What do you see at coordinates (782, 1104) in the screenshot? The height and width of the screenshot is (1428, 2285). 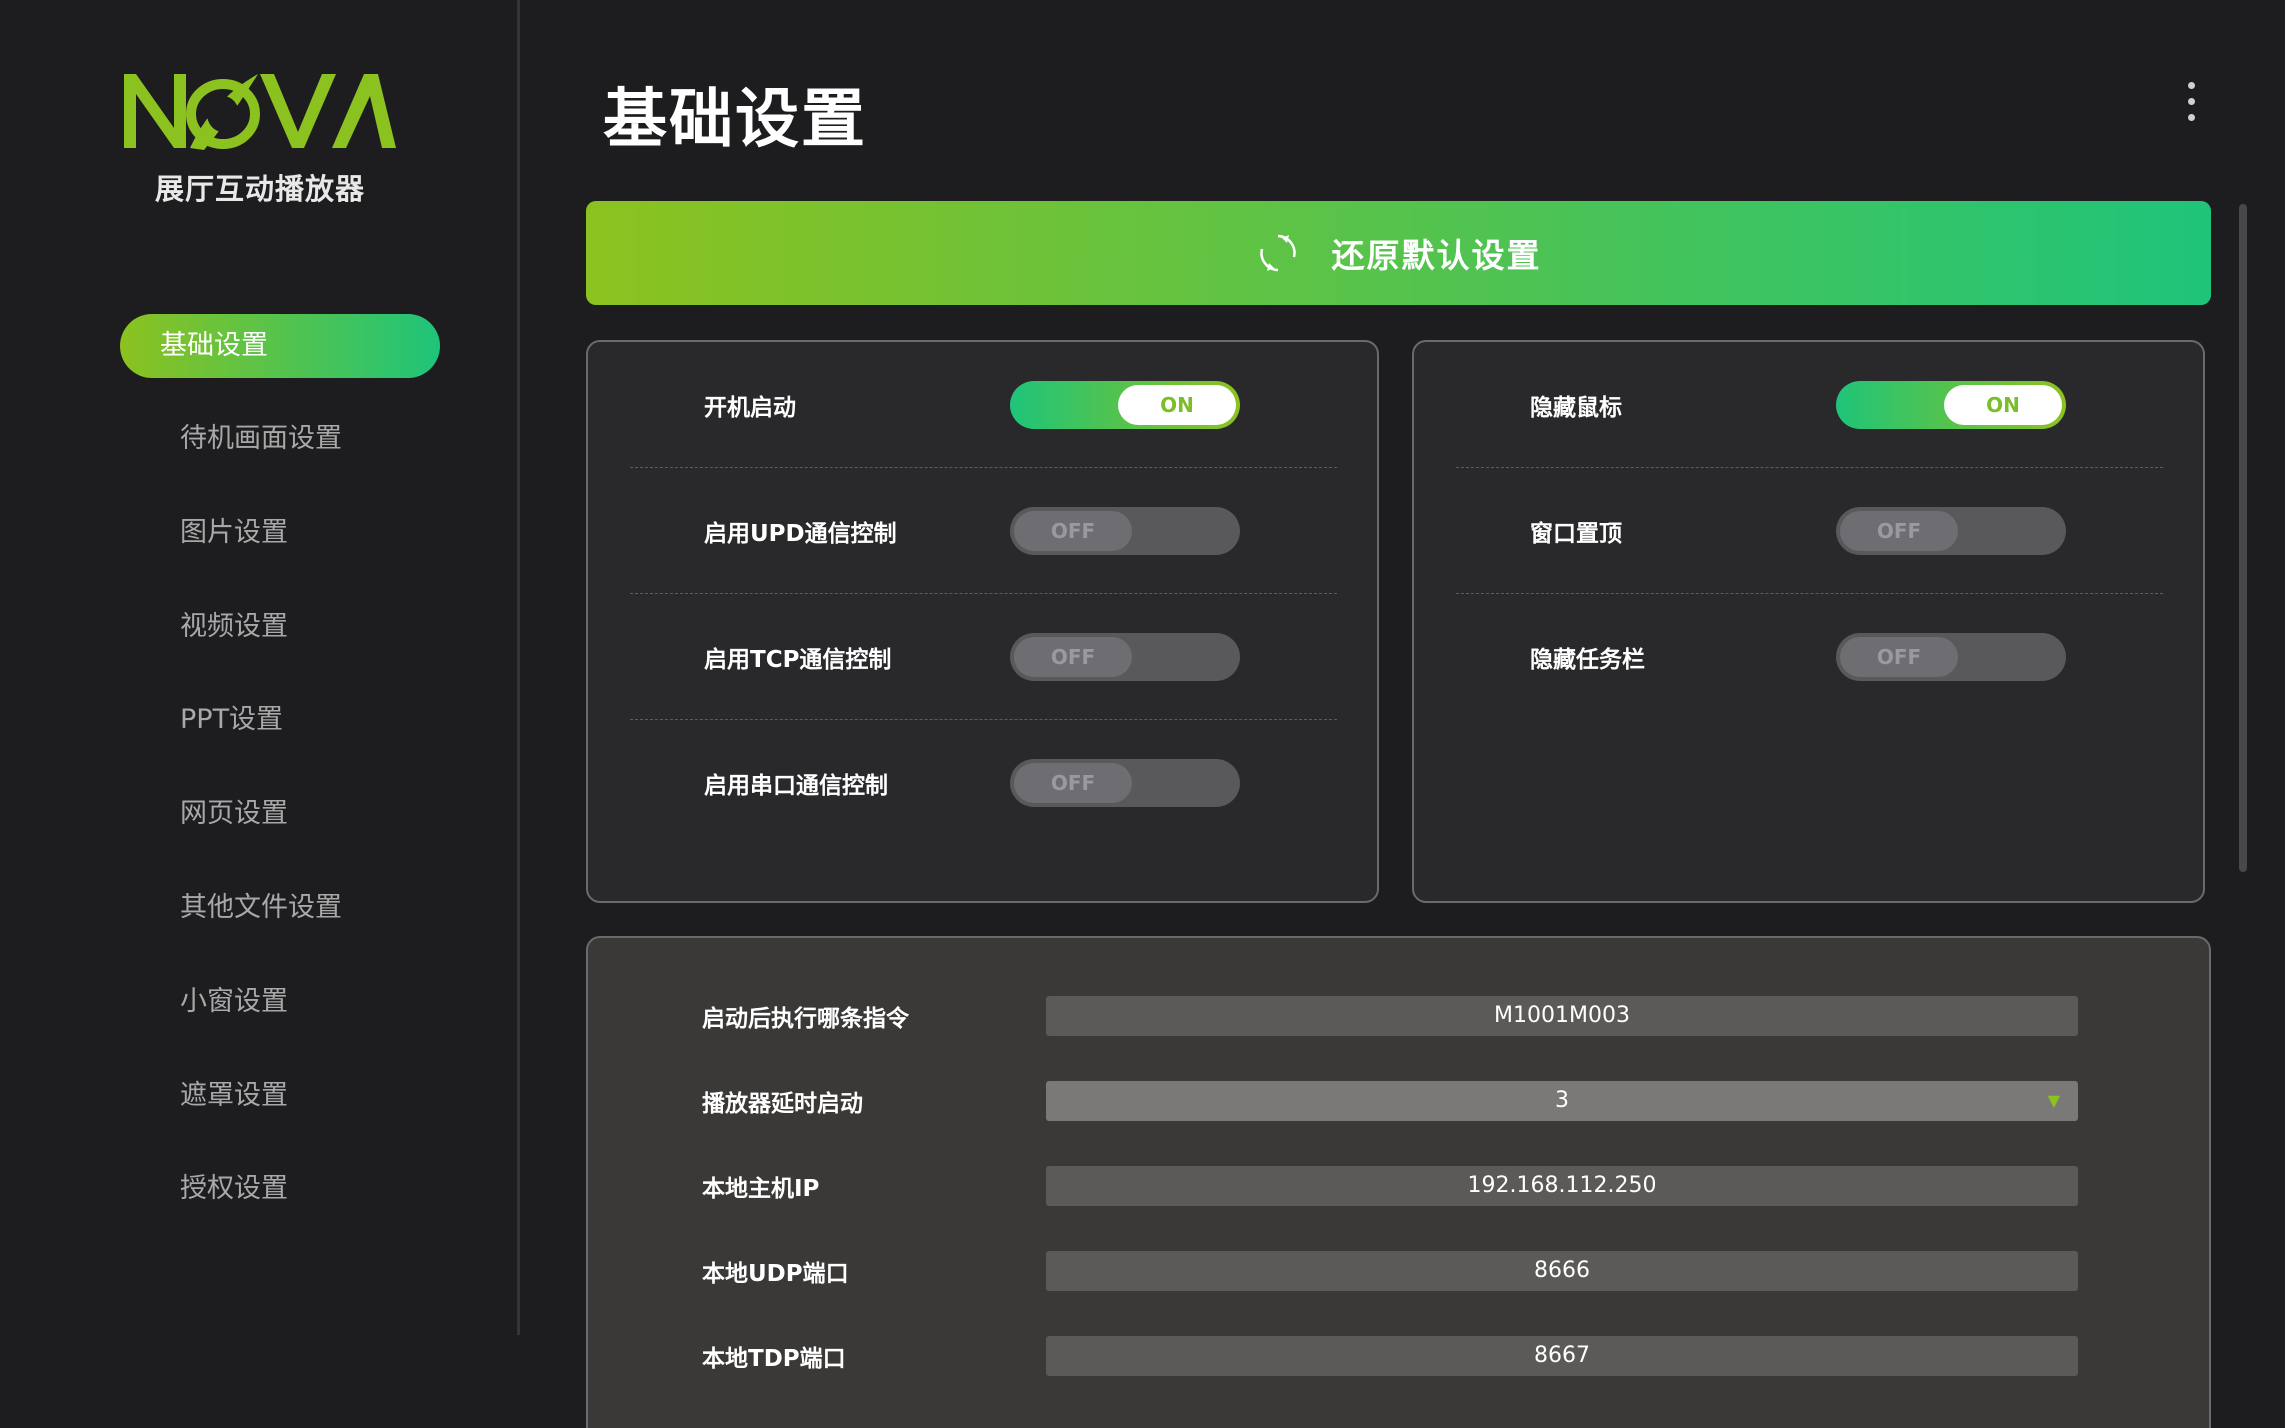 I see `field-label: 播放器延时启动` at bounding box center [782, 1104].